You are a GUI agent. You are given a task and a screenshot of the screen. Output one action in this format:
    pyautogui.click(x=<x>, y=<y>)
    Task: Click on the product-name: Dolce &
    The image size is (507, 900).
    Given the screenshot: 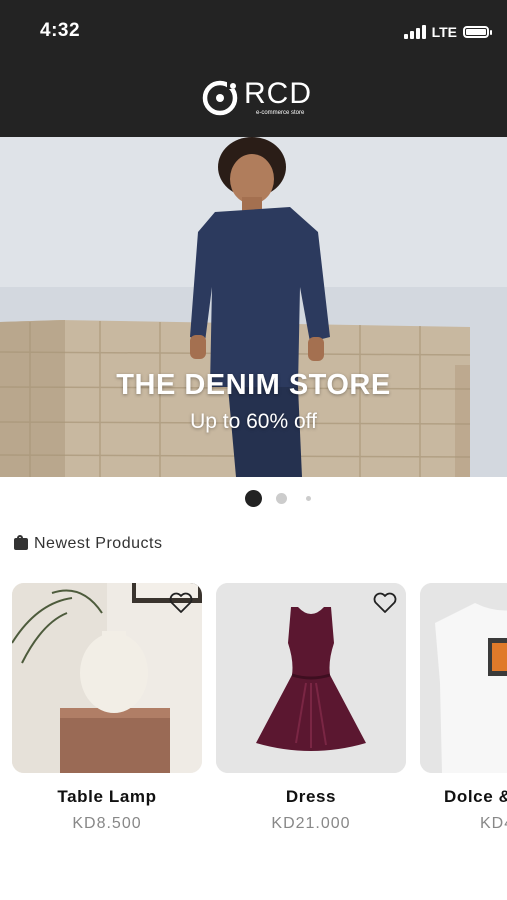 What is the action you would take?
    pyautogui.click(x=475, y=796)
    